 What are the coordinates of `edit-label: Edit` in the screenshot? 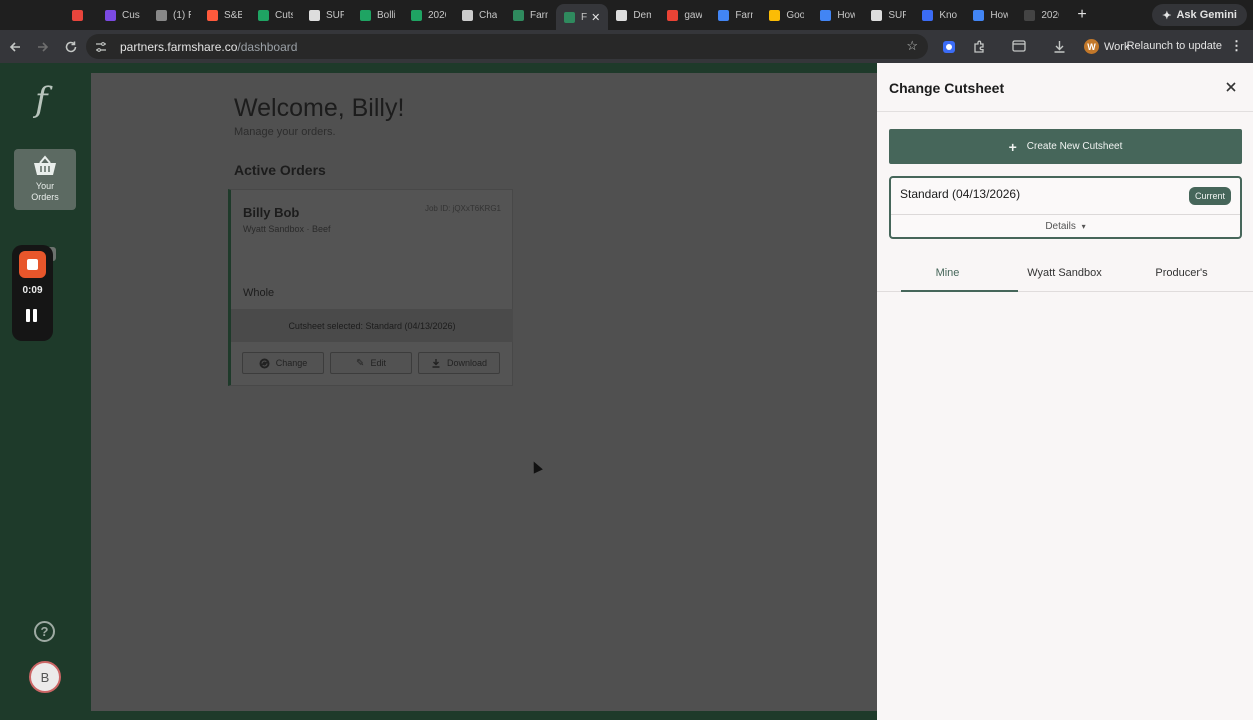 It's located at (378, 363).